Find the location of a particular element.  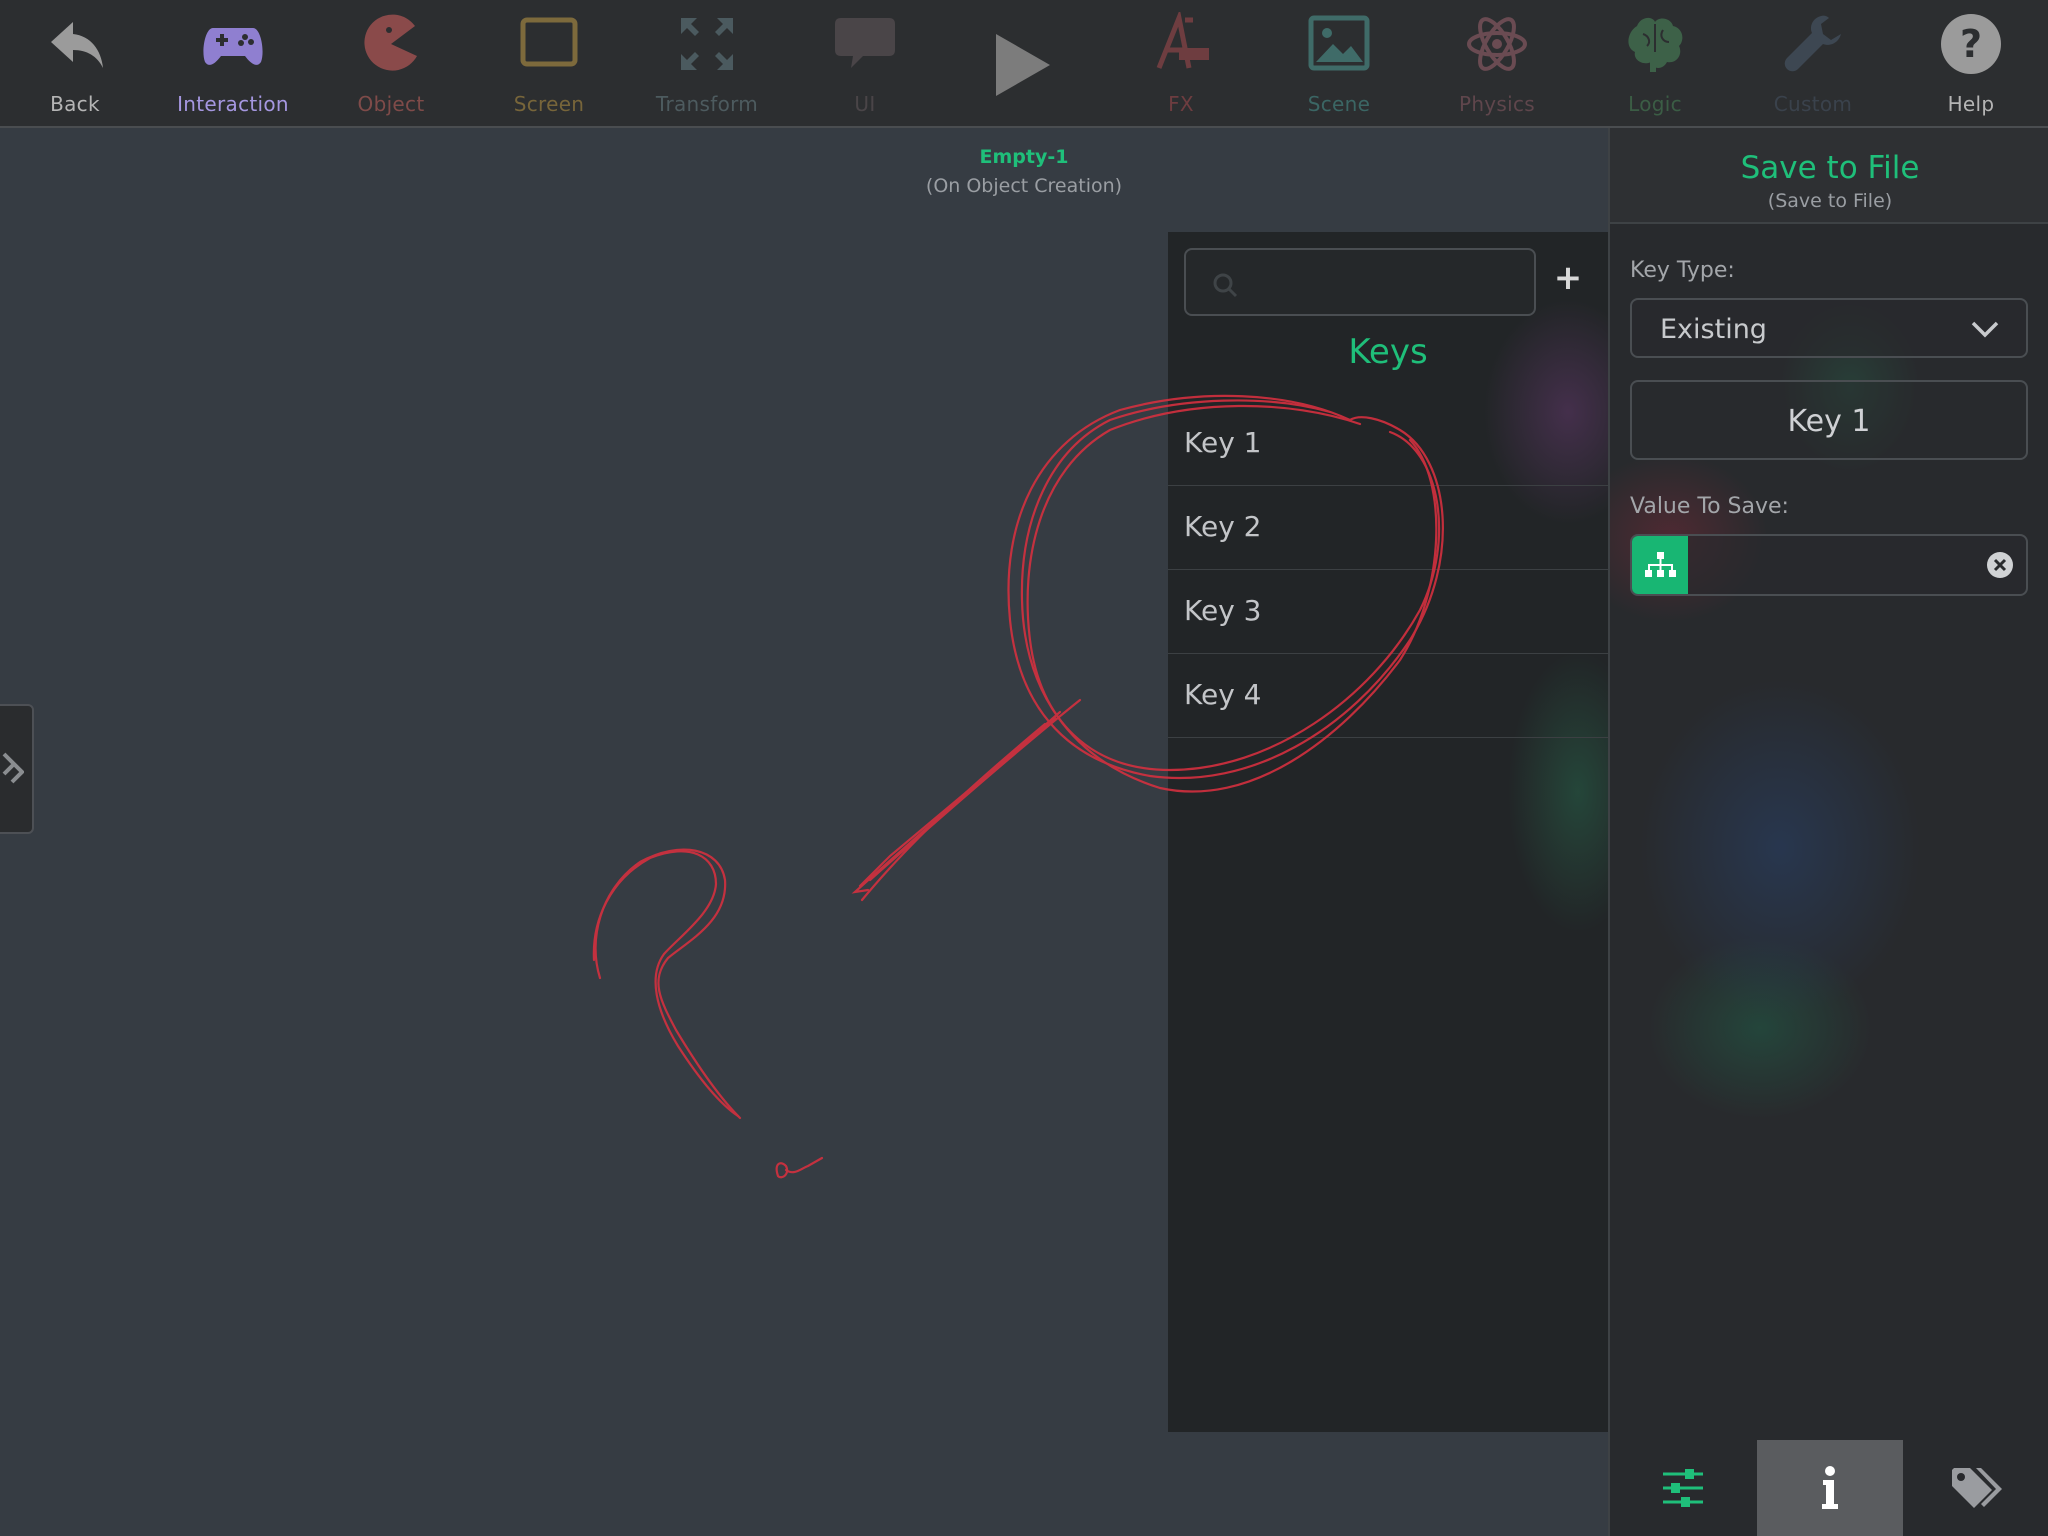

screen-label: Screen is located at coordinates (549, 104).